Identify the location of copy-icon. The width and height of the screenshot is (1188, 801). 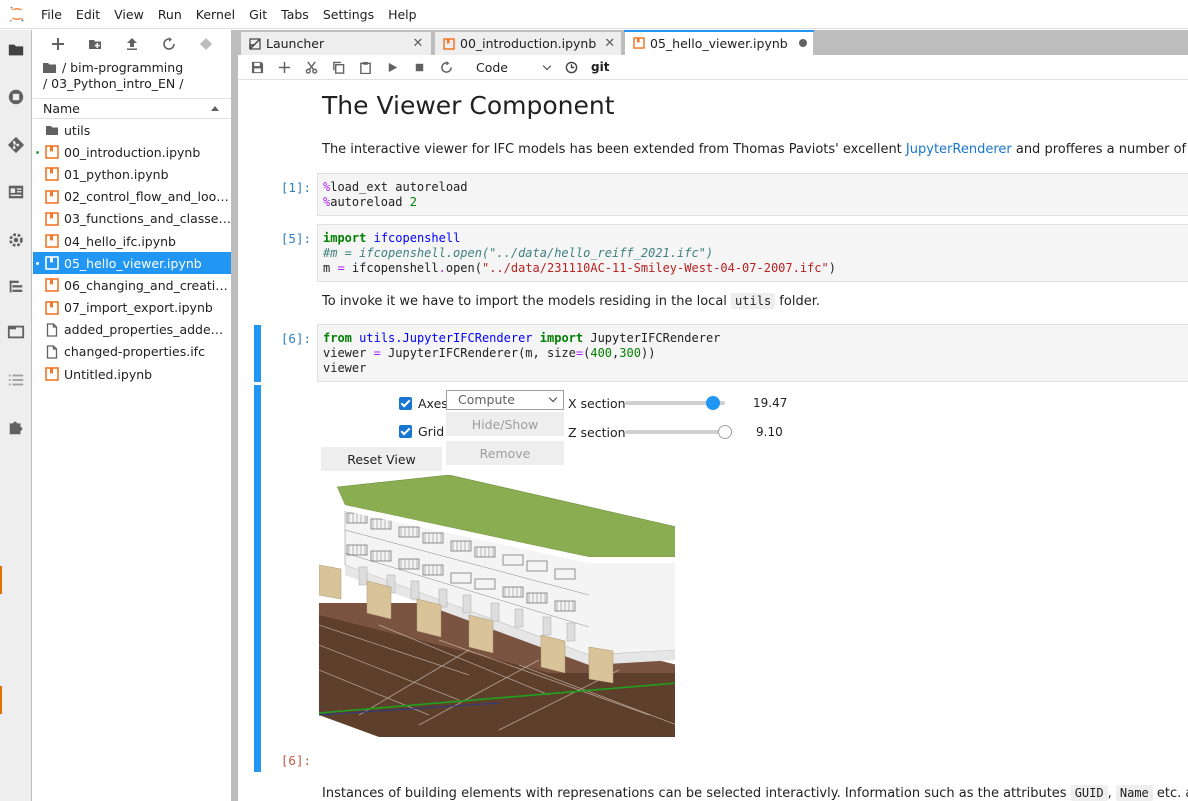
(339, 67).